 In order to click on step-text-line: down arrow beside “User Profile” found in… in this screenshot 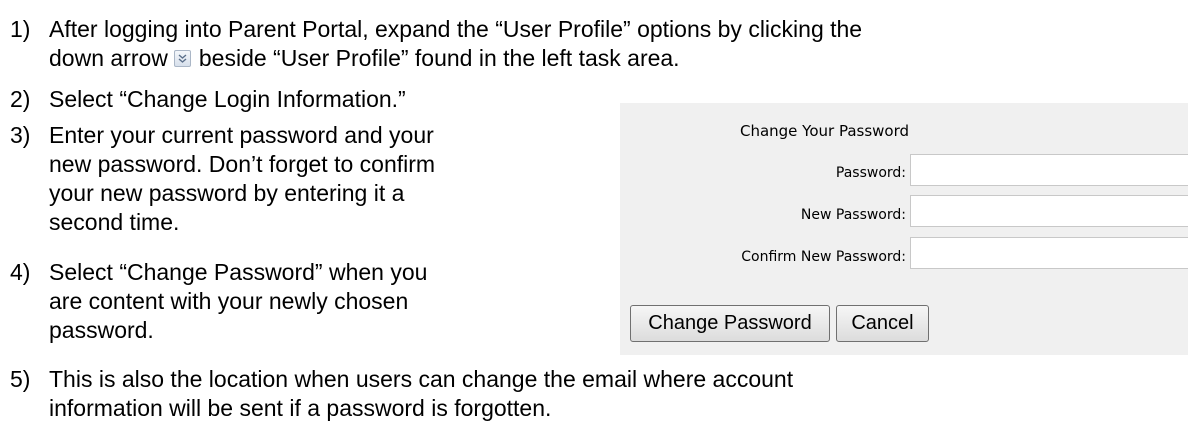, I will do `click(364, 58)`.